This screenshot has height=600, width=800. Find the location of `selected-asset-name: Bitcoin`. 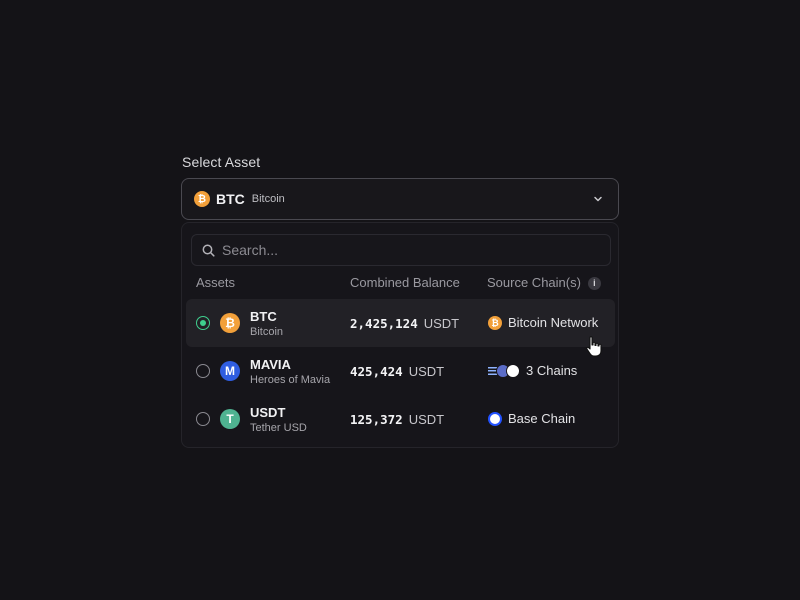

selected-asset-name: Bitcoin is located at coordinates (268, 199).